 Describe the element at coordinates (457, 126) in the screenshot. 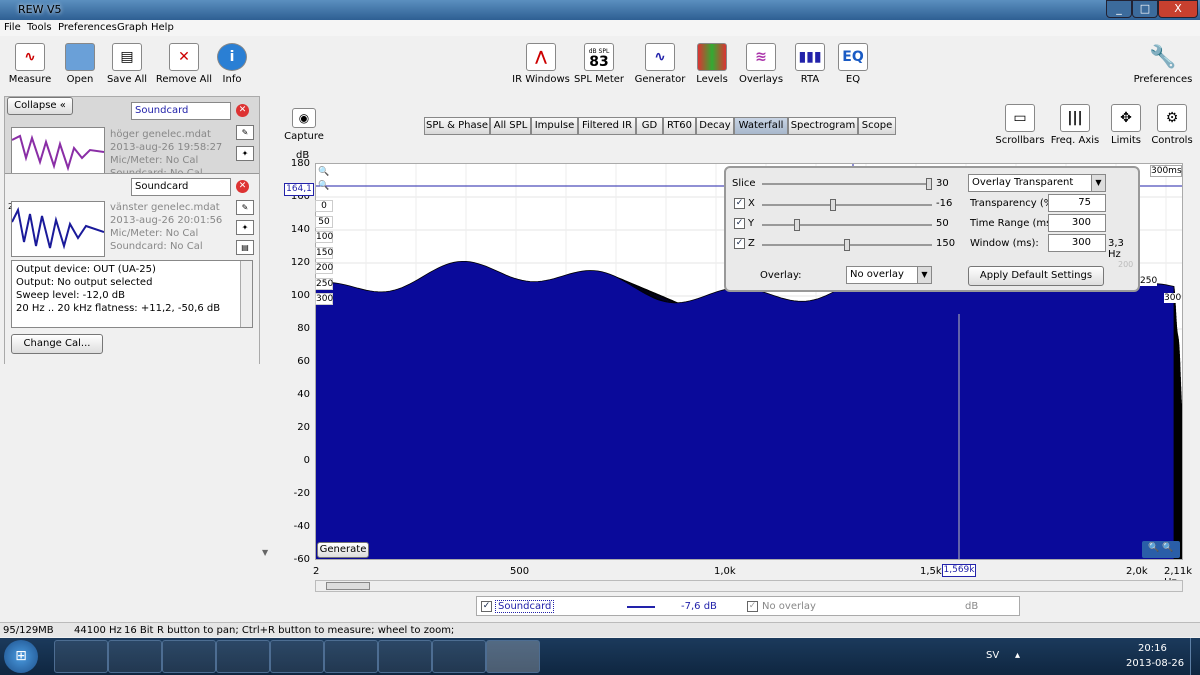

I see `tab-spl-phase: SPL & Phase` at that location.